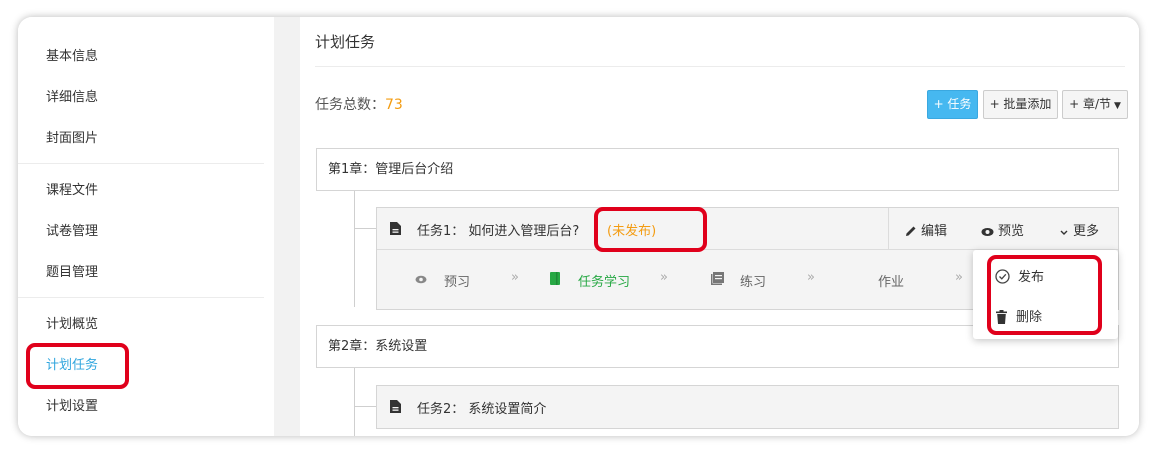 The image size is (1157, 454). I want to click on gutter, so click(287, 226).